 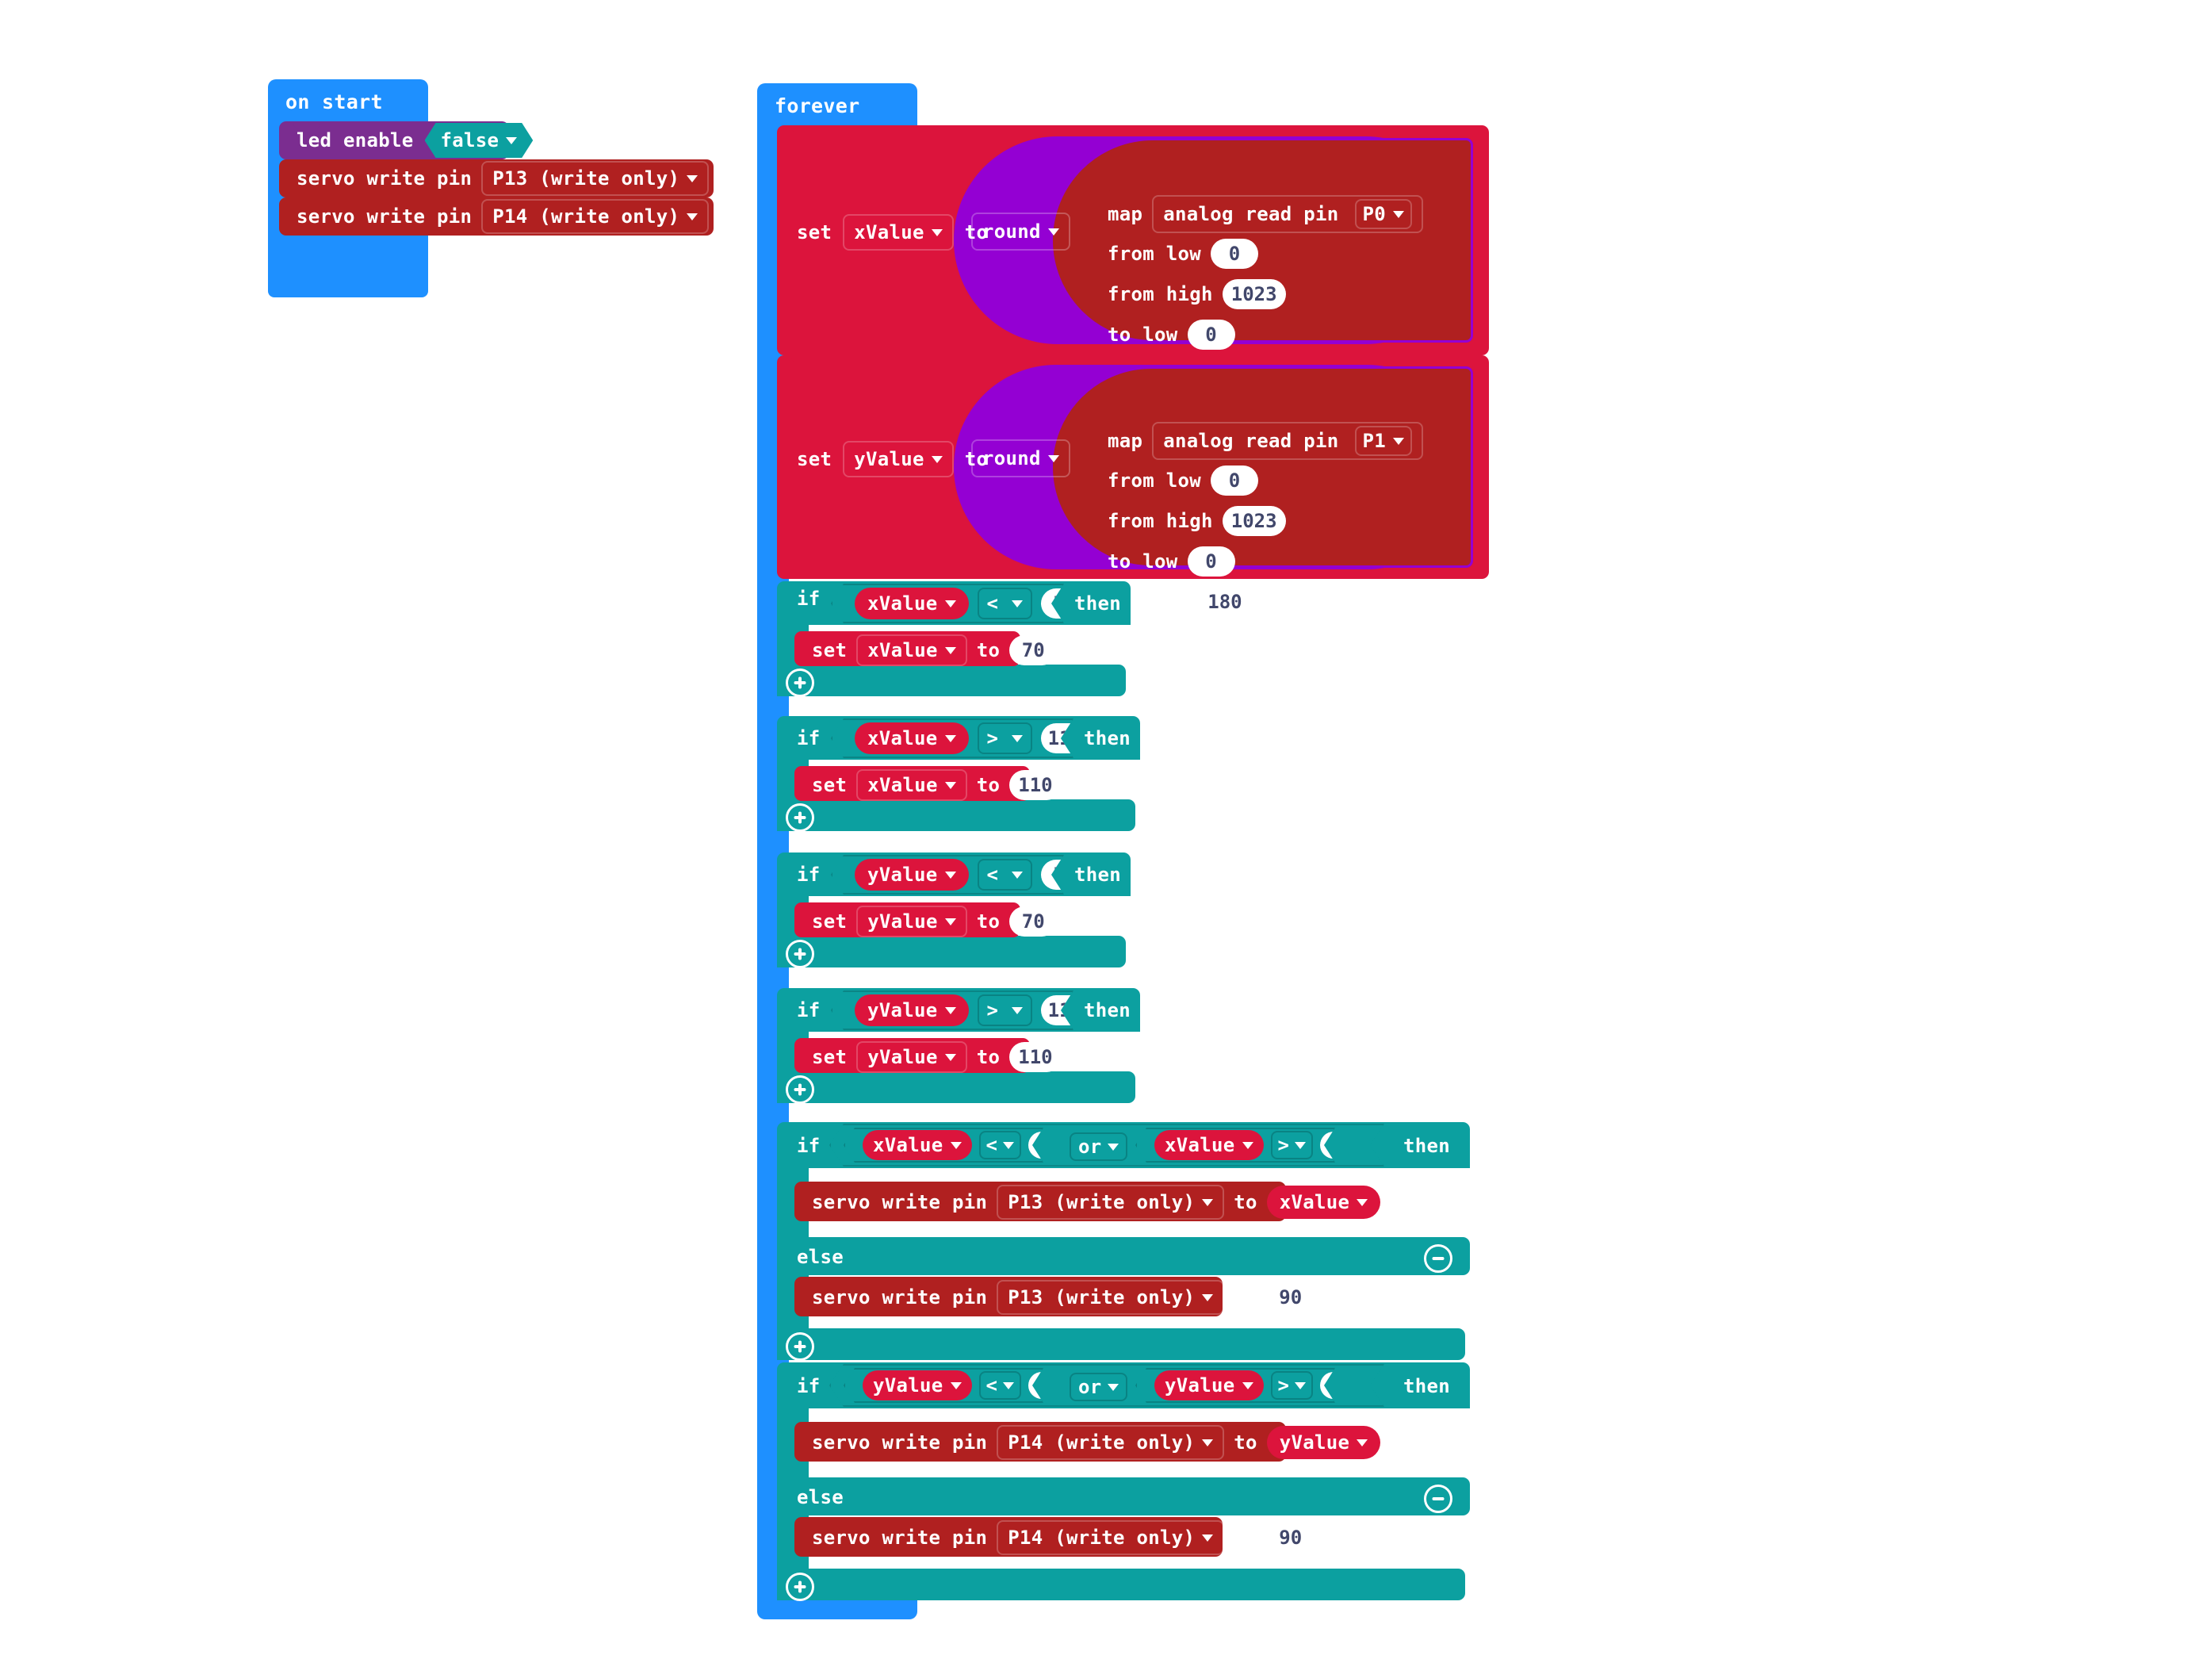 I want to click on set-label: set, so click(x=830, y=785).